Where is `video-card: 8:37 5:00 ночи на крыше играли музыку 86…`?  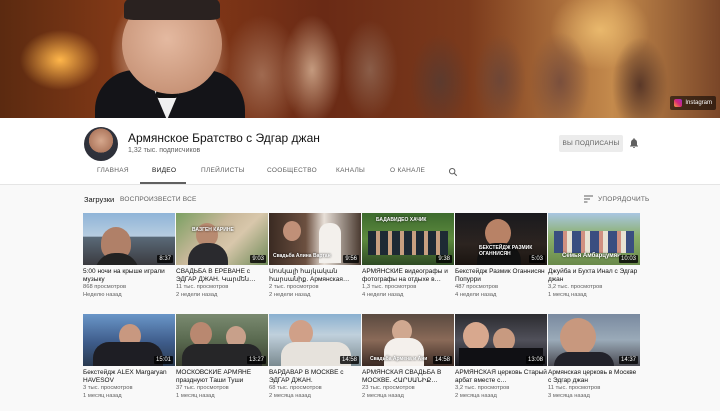
video-card: 8:37 5:00 ночи на крыше играли музыку 86… is located at coordinates (129, 256).